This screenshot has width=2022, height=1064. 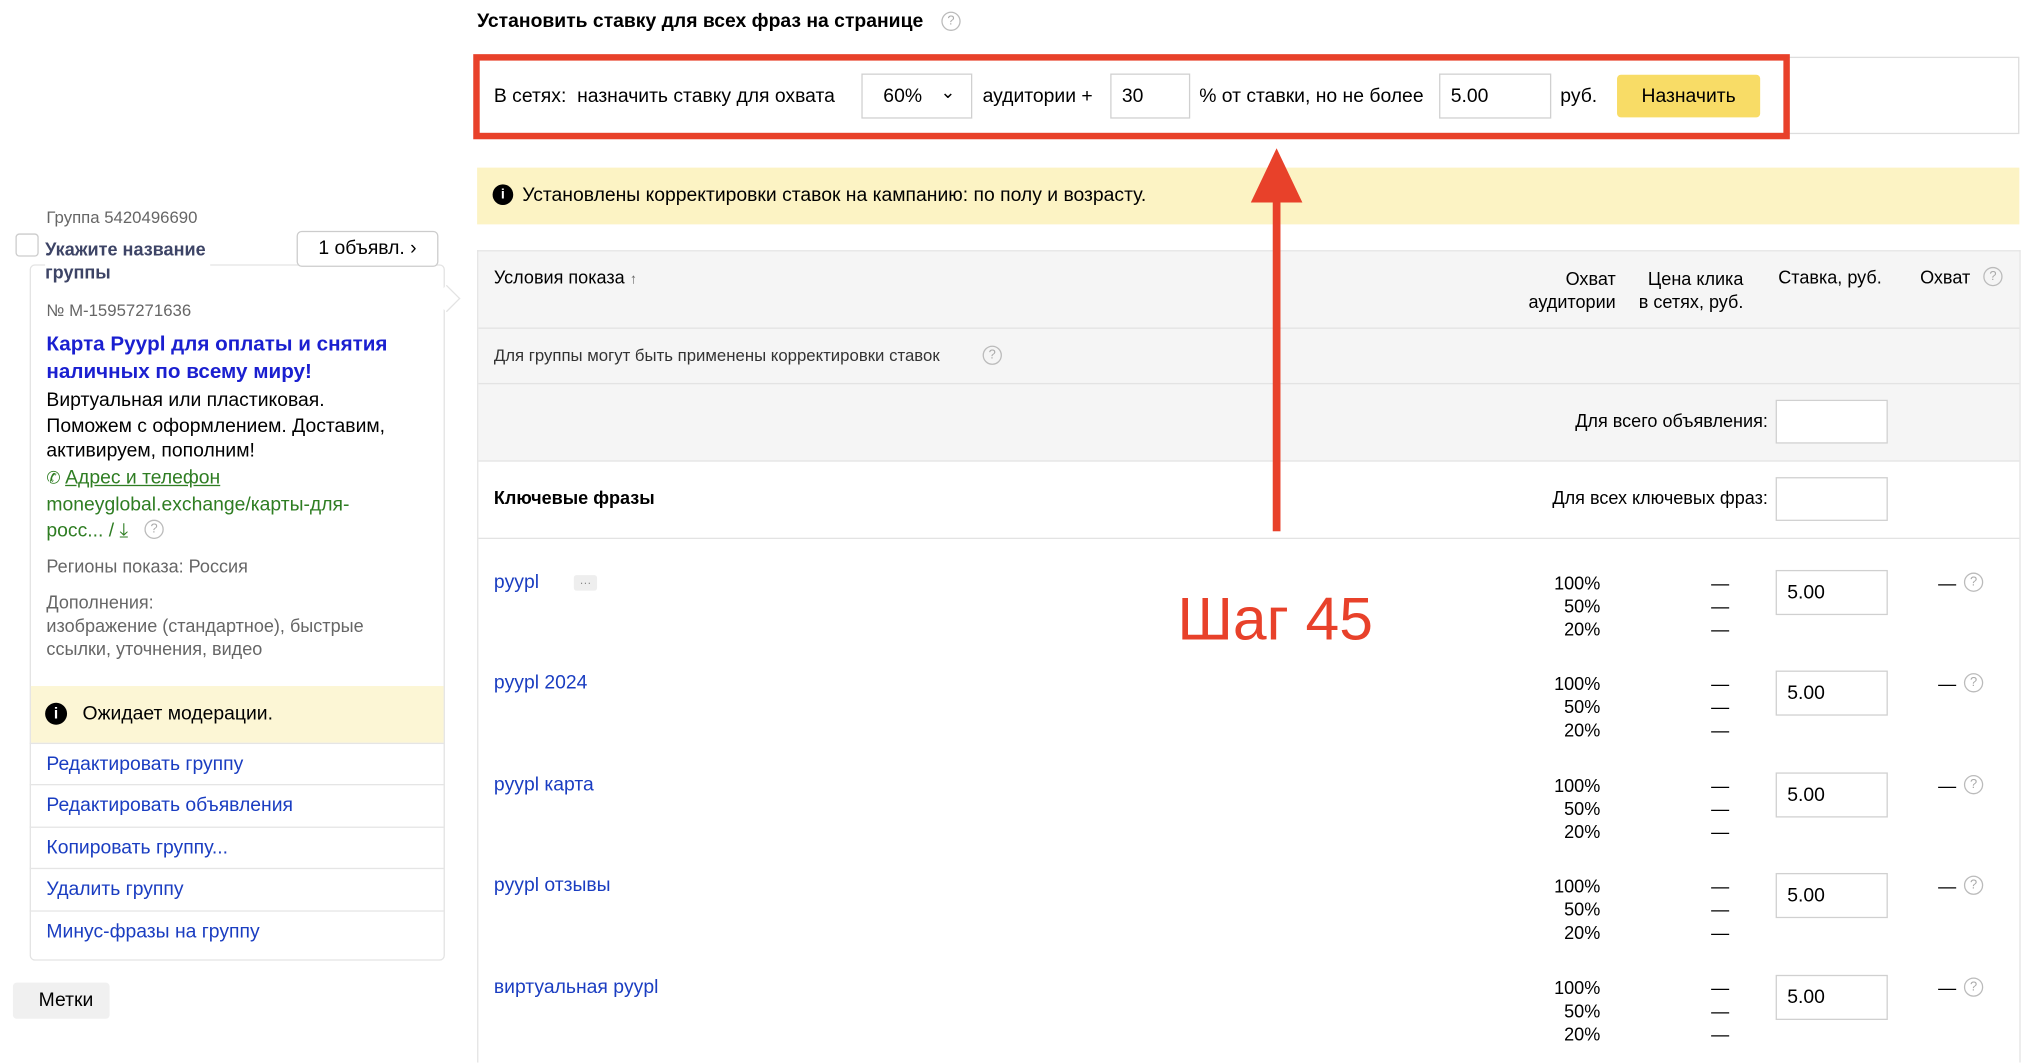 What do you see at coordinates (122, 217) in the screenshot?
I see `group-id: Группа 5420496690` at bounding box center [122, 217].